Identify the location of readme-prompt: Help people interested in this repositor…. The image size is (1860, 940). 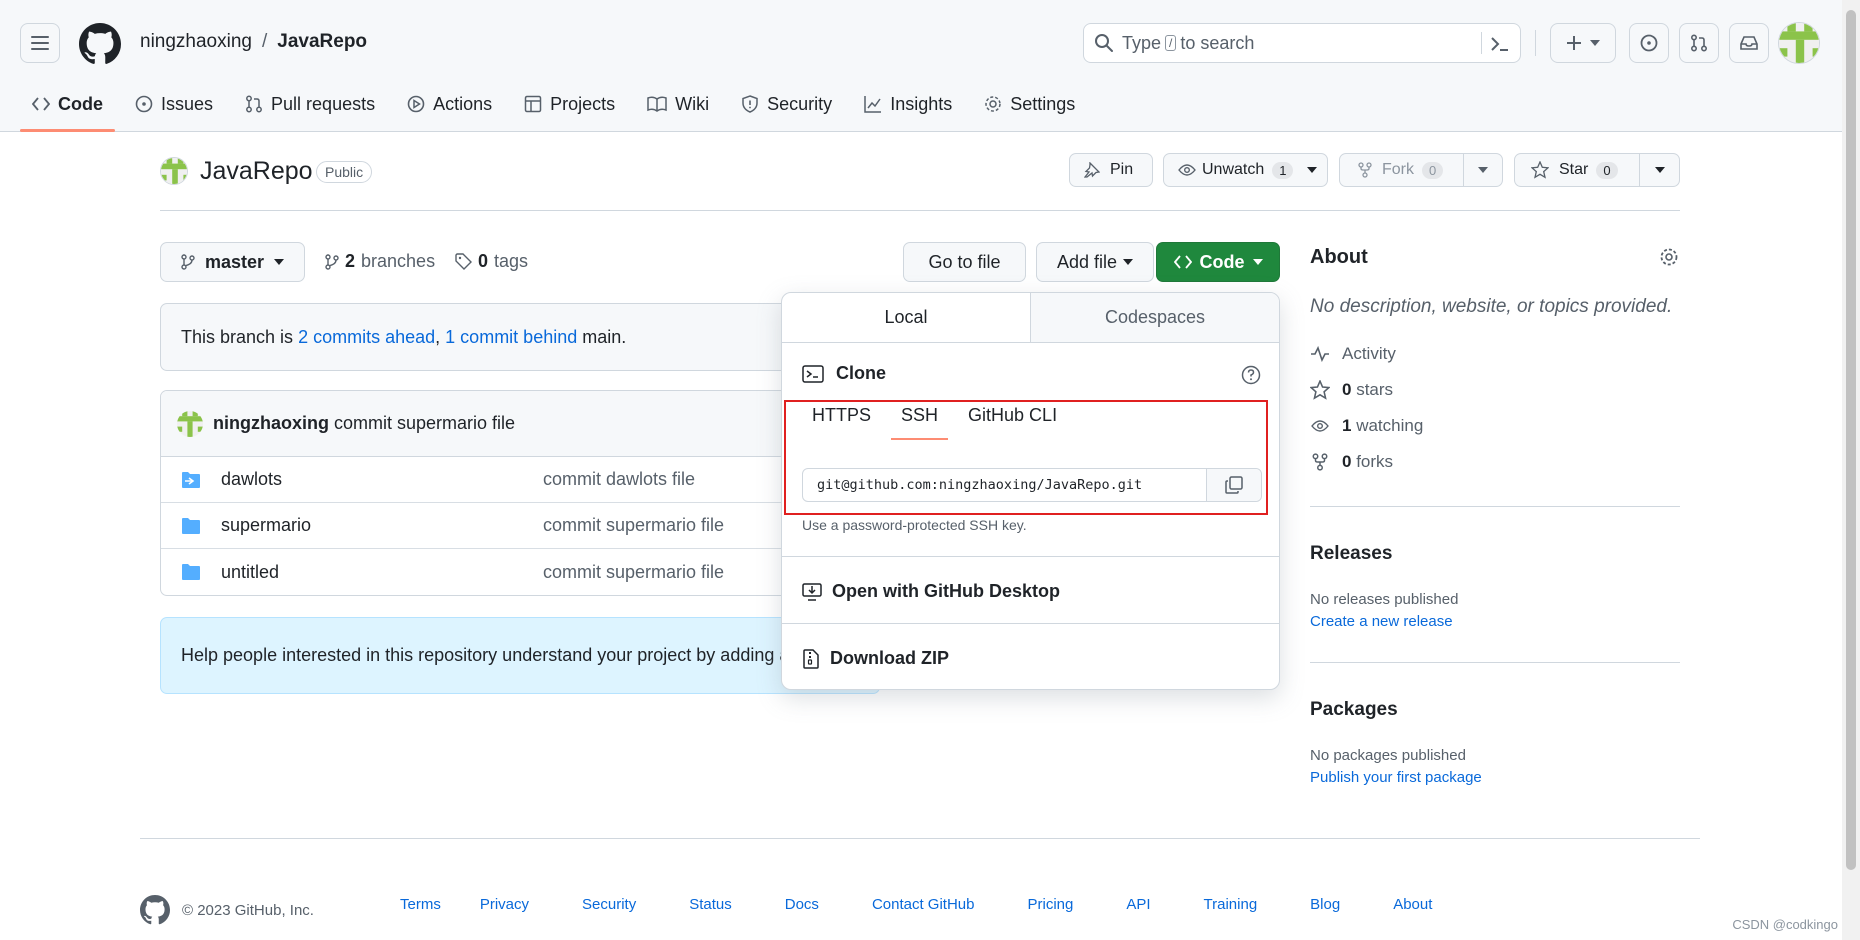
(520, 655).